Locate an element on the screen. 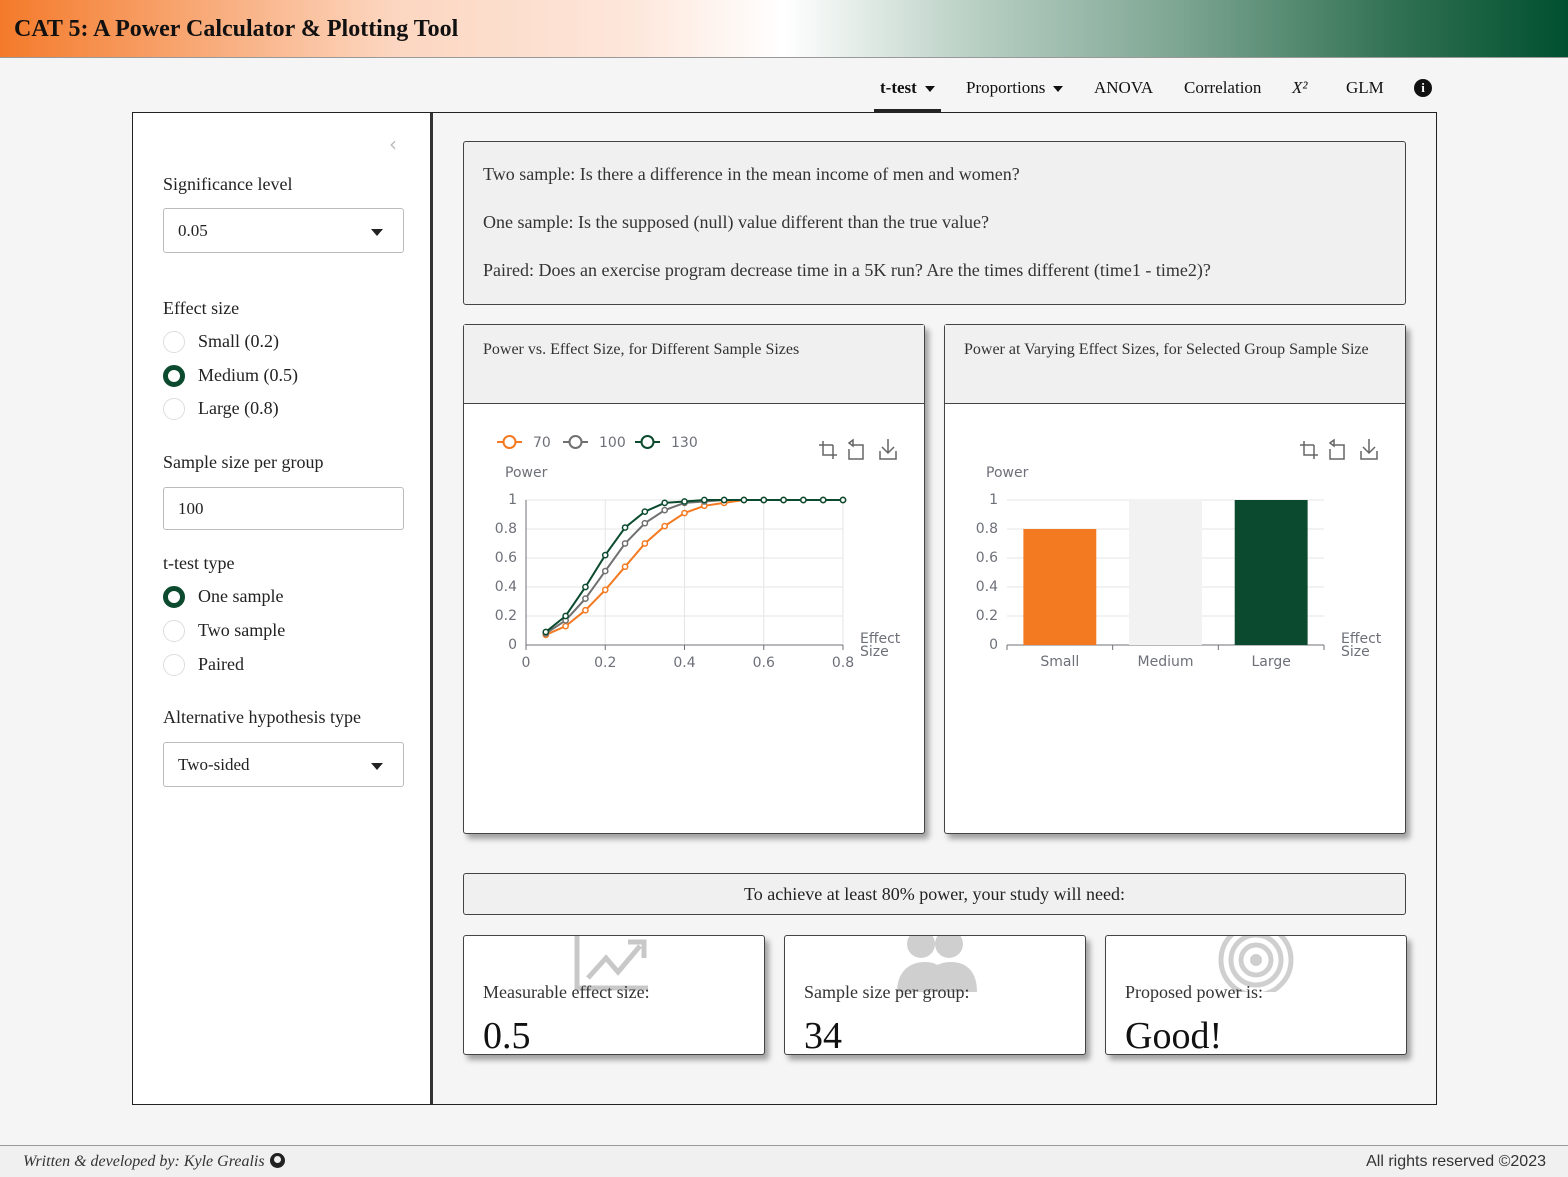 This screenshot has height=1177, width=1568. sample-size-label: Sample size per group is located at coordinates (243, 462).